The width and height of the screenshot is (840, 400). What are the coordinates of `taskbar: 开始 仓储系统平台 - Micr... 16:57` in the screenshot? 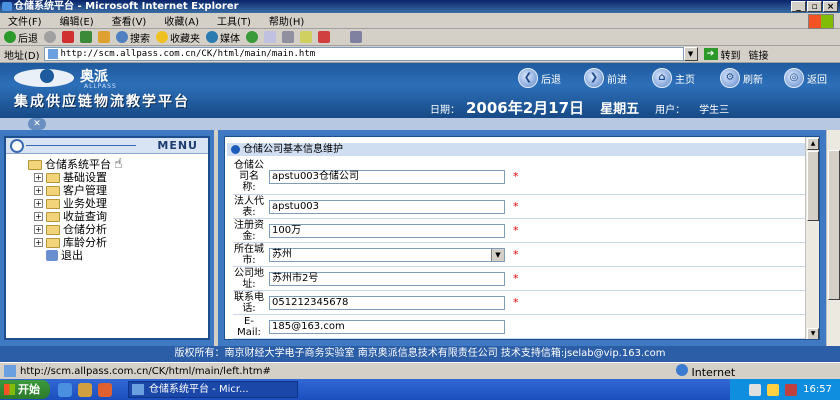 It's located at (420, 389).